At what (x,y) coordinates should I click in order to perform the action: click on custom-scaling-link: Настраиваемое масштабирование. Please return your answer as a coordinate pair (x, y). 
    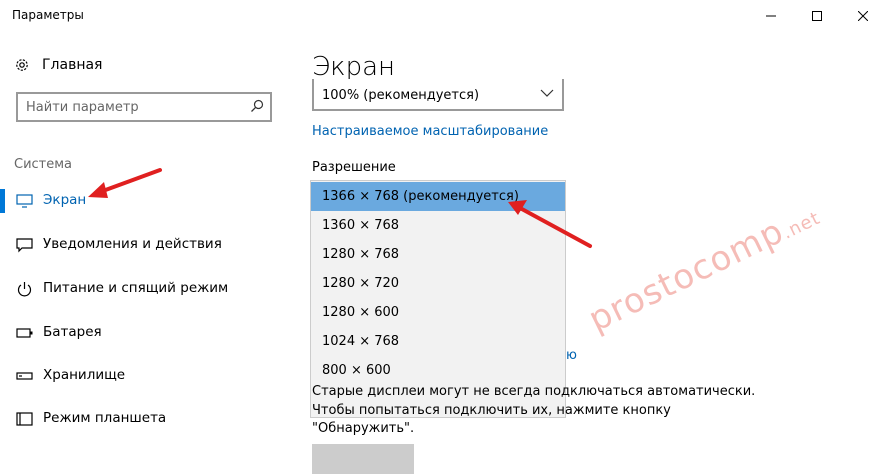
    Looking at the image, I should click on (430, 131).